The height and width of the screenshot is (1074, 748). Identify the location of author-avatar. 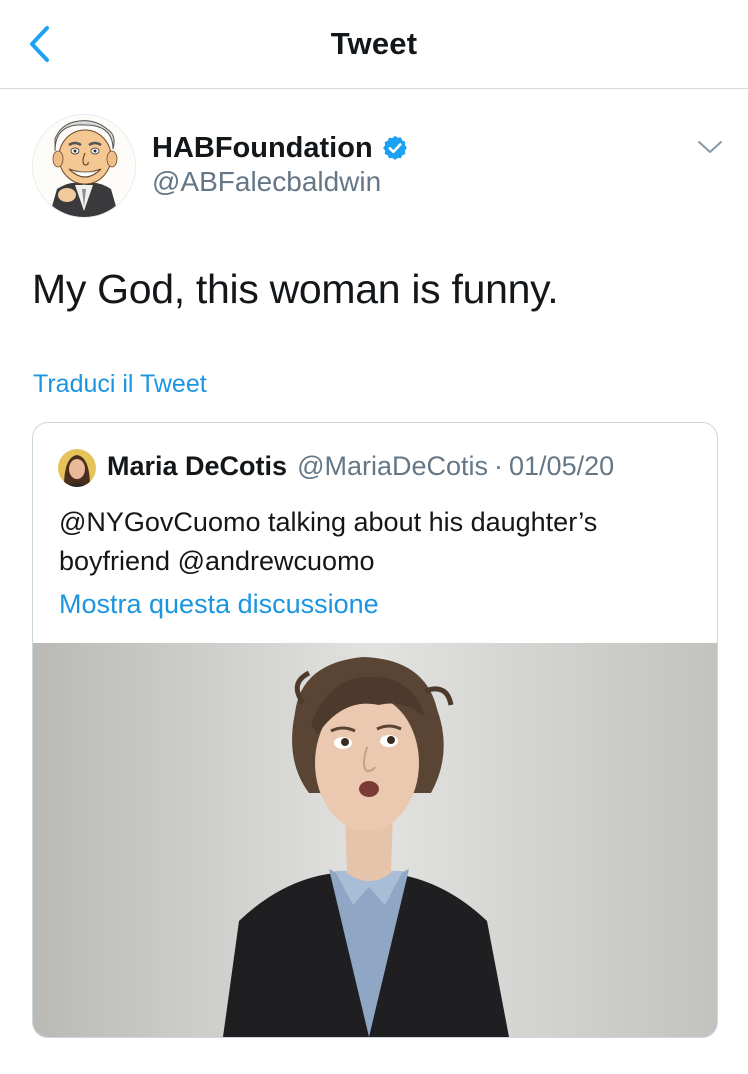
(84, 166).